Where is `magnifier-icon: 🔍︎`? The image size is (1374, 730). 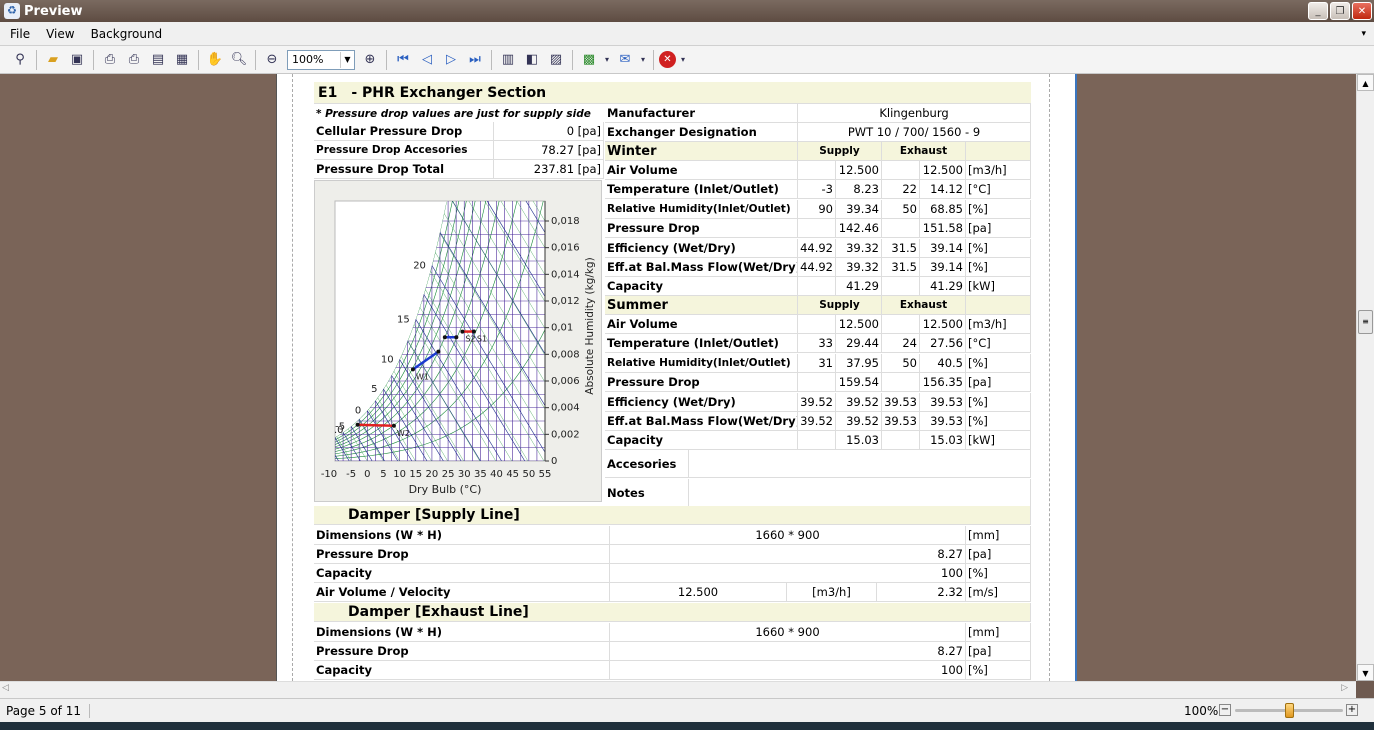 magnifier-icon: 🔍︎ is located at coordinates (239, 60).